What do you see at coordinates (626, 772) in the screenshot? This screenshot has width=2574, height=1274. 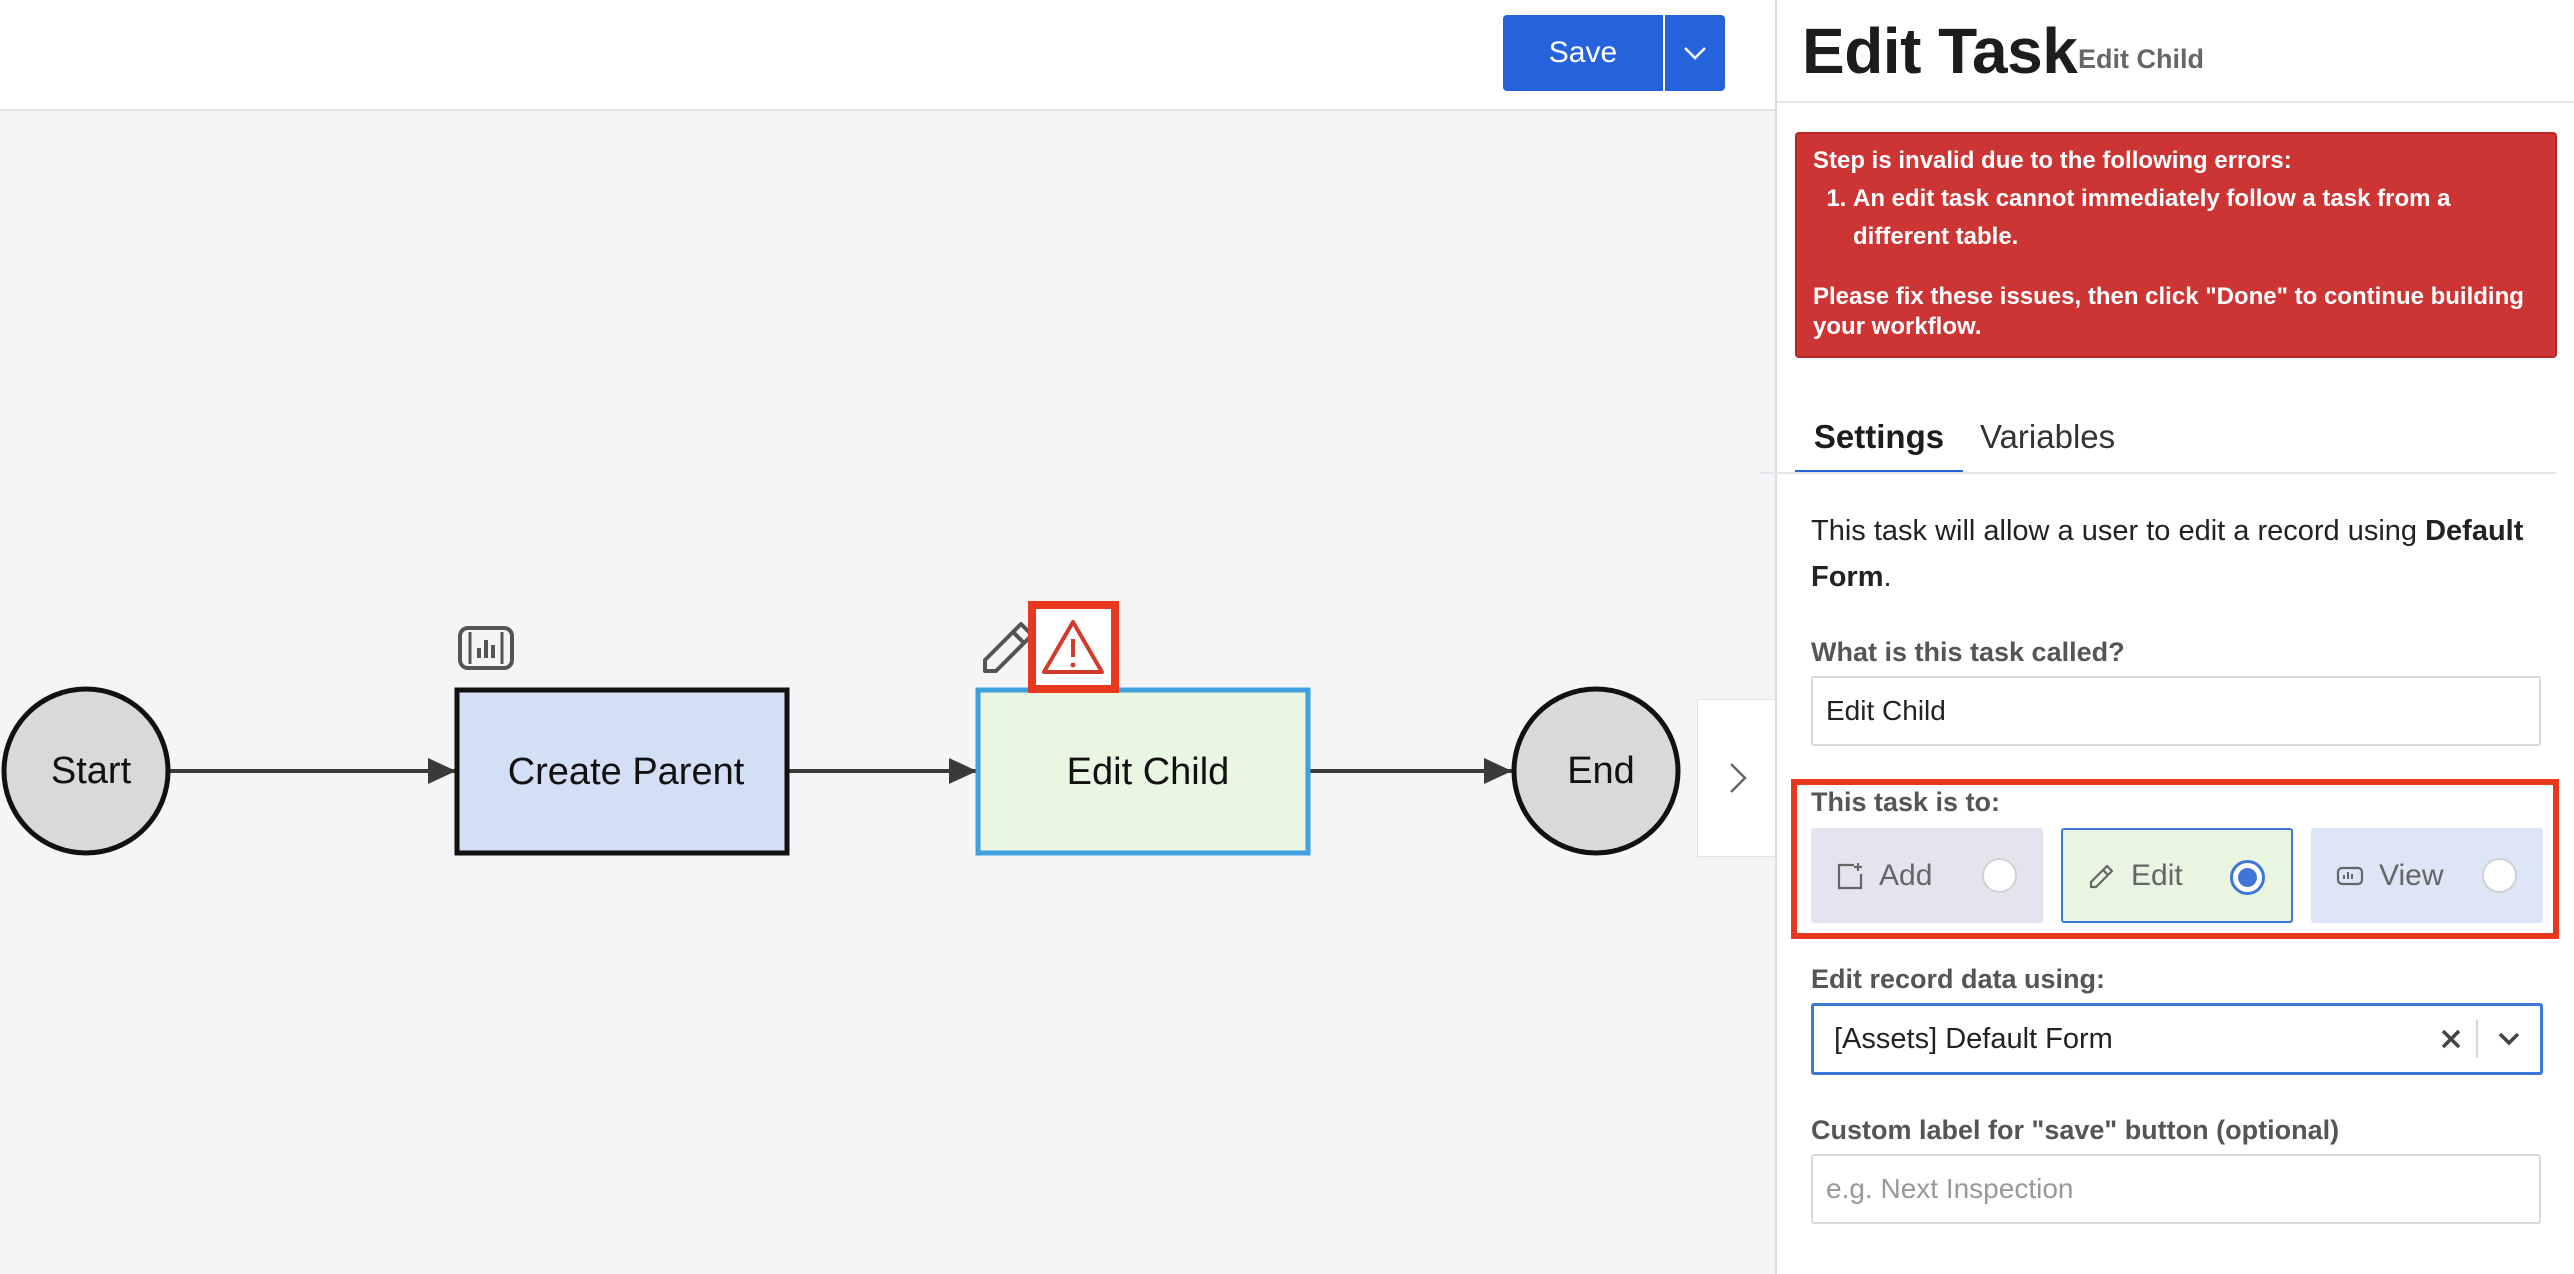 I see `create-parent-node-label: Create Parent` at bounding box center [626, 772].